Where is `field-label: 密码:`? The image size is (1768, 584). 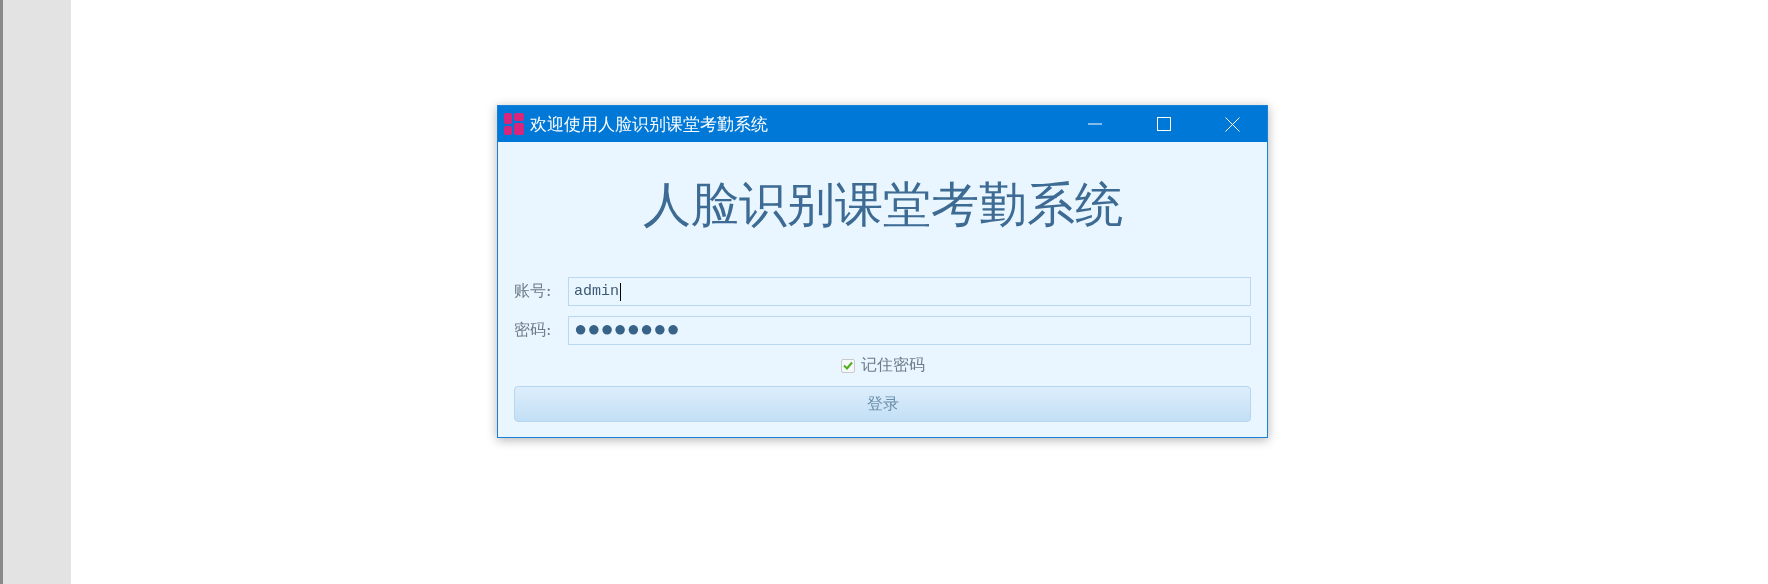 field-label: 密码: is located at coordinates (533, 330).